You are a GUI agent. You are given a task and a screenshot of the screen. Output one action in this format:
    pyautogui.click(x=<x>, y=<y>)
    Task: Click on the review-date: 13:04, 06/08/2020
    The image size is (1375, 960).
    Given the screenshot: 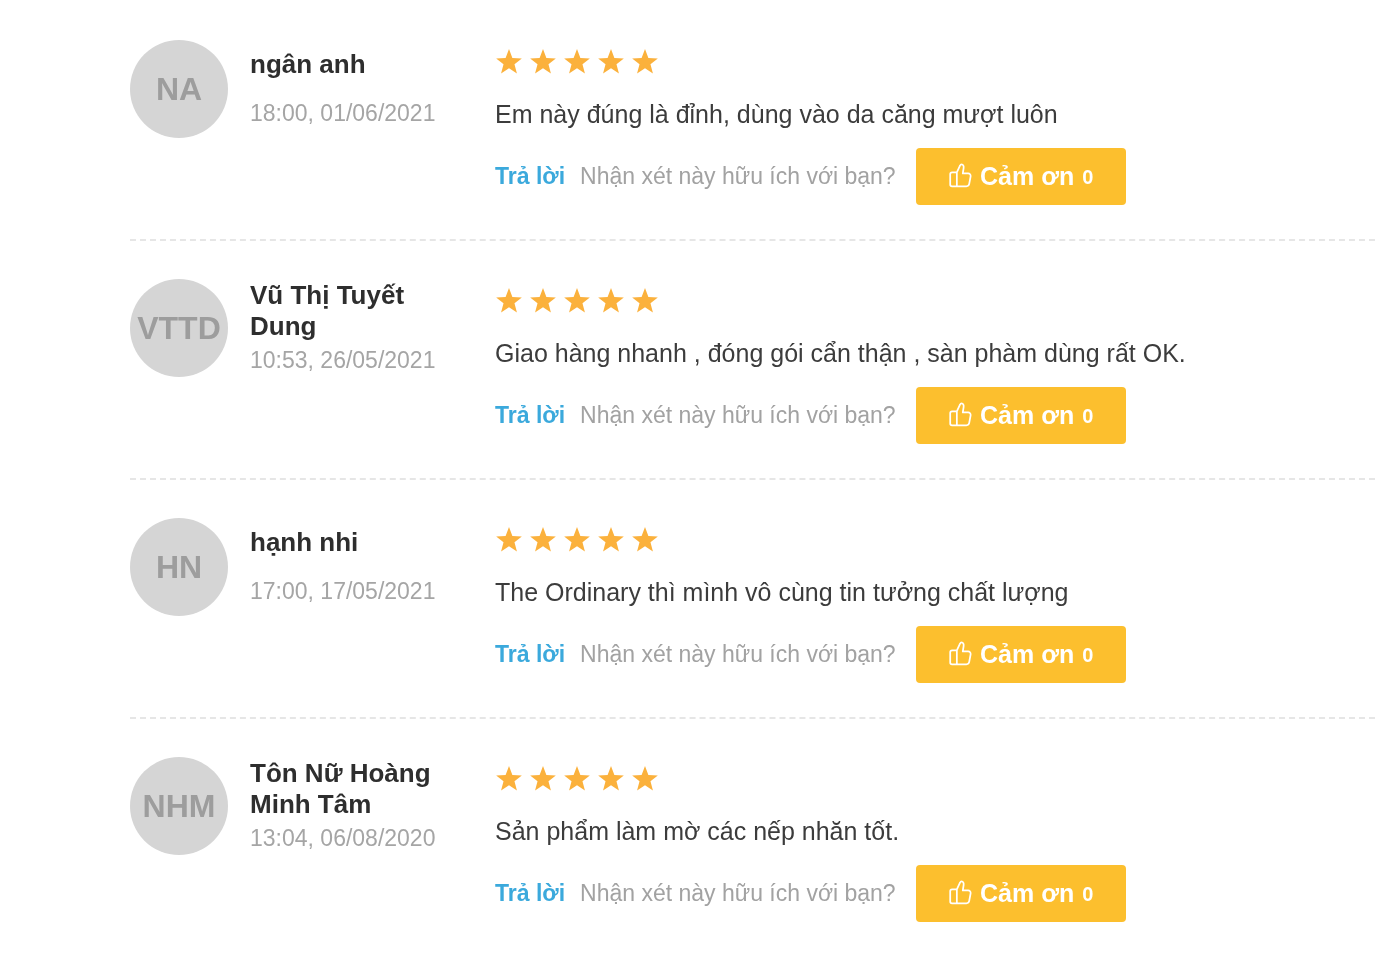 What is the action you would take?
    pyautogui.click(x=343, y=838)
    